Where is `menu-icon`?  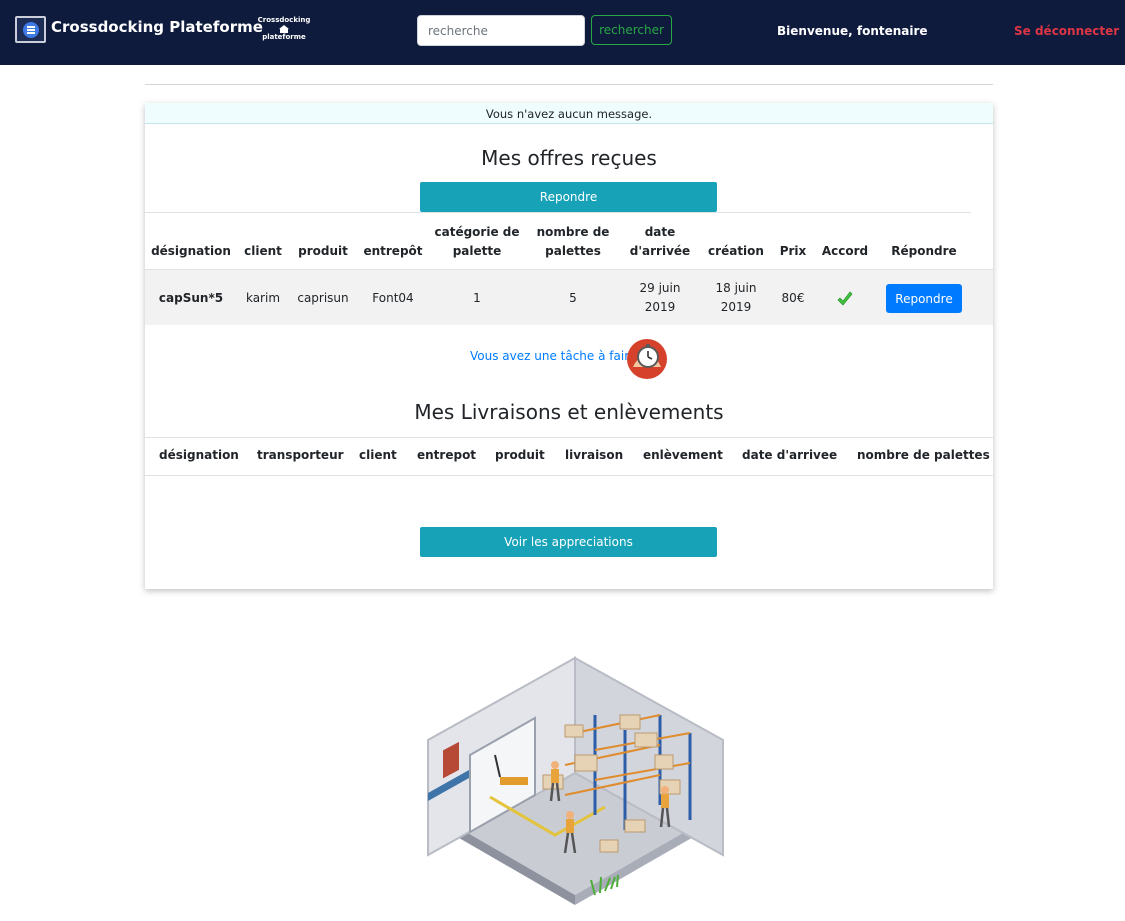 menu-icon is located at coordinates (30, 29).